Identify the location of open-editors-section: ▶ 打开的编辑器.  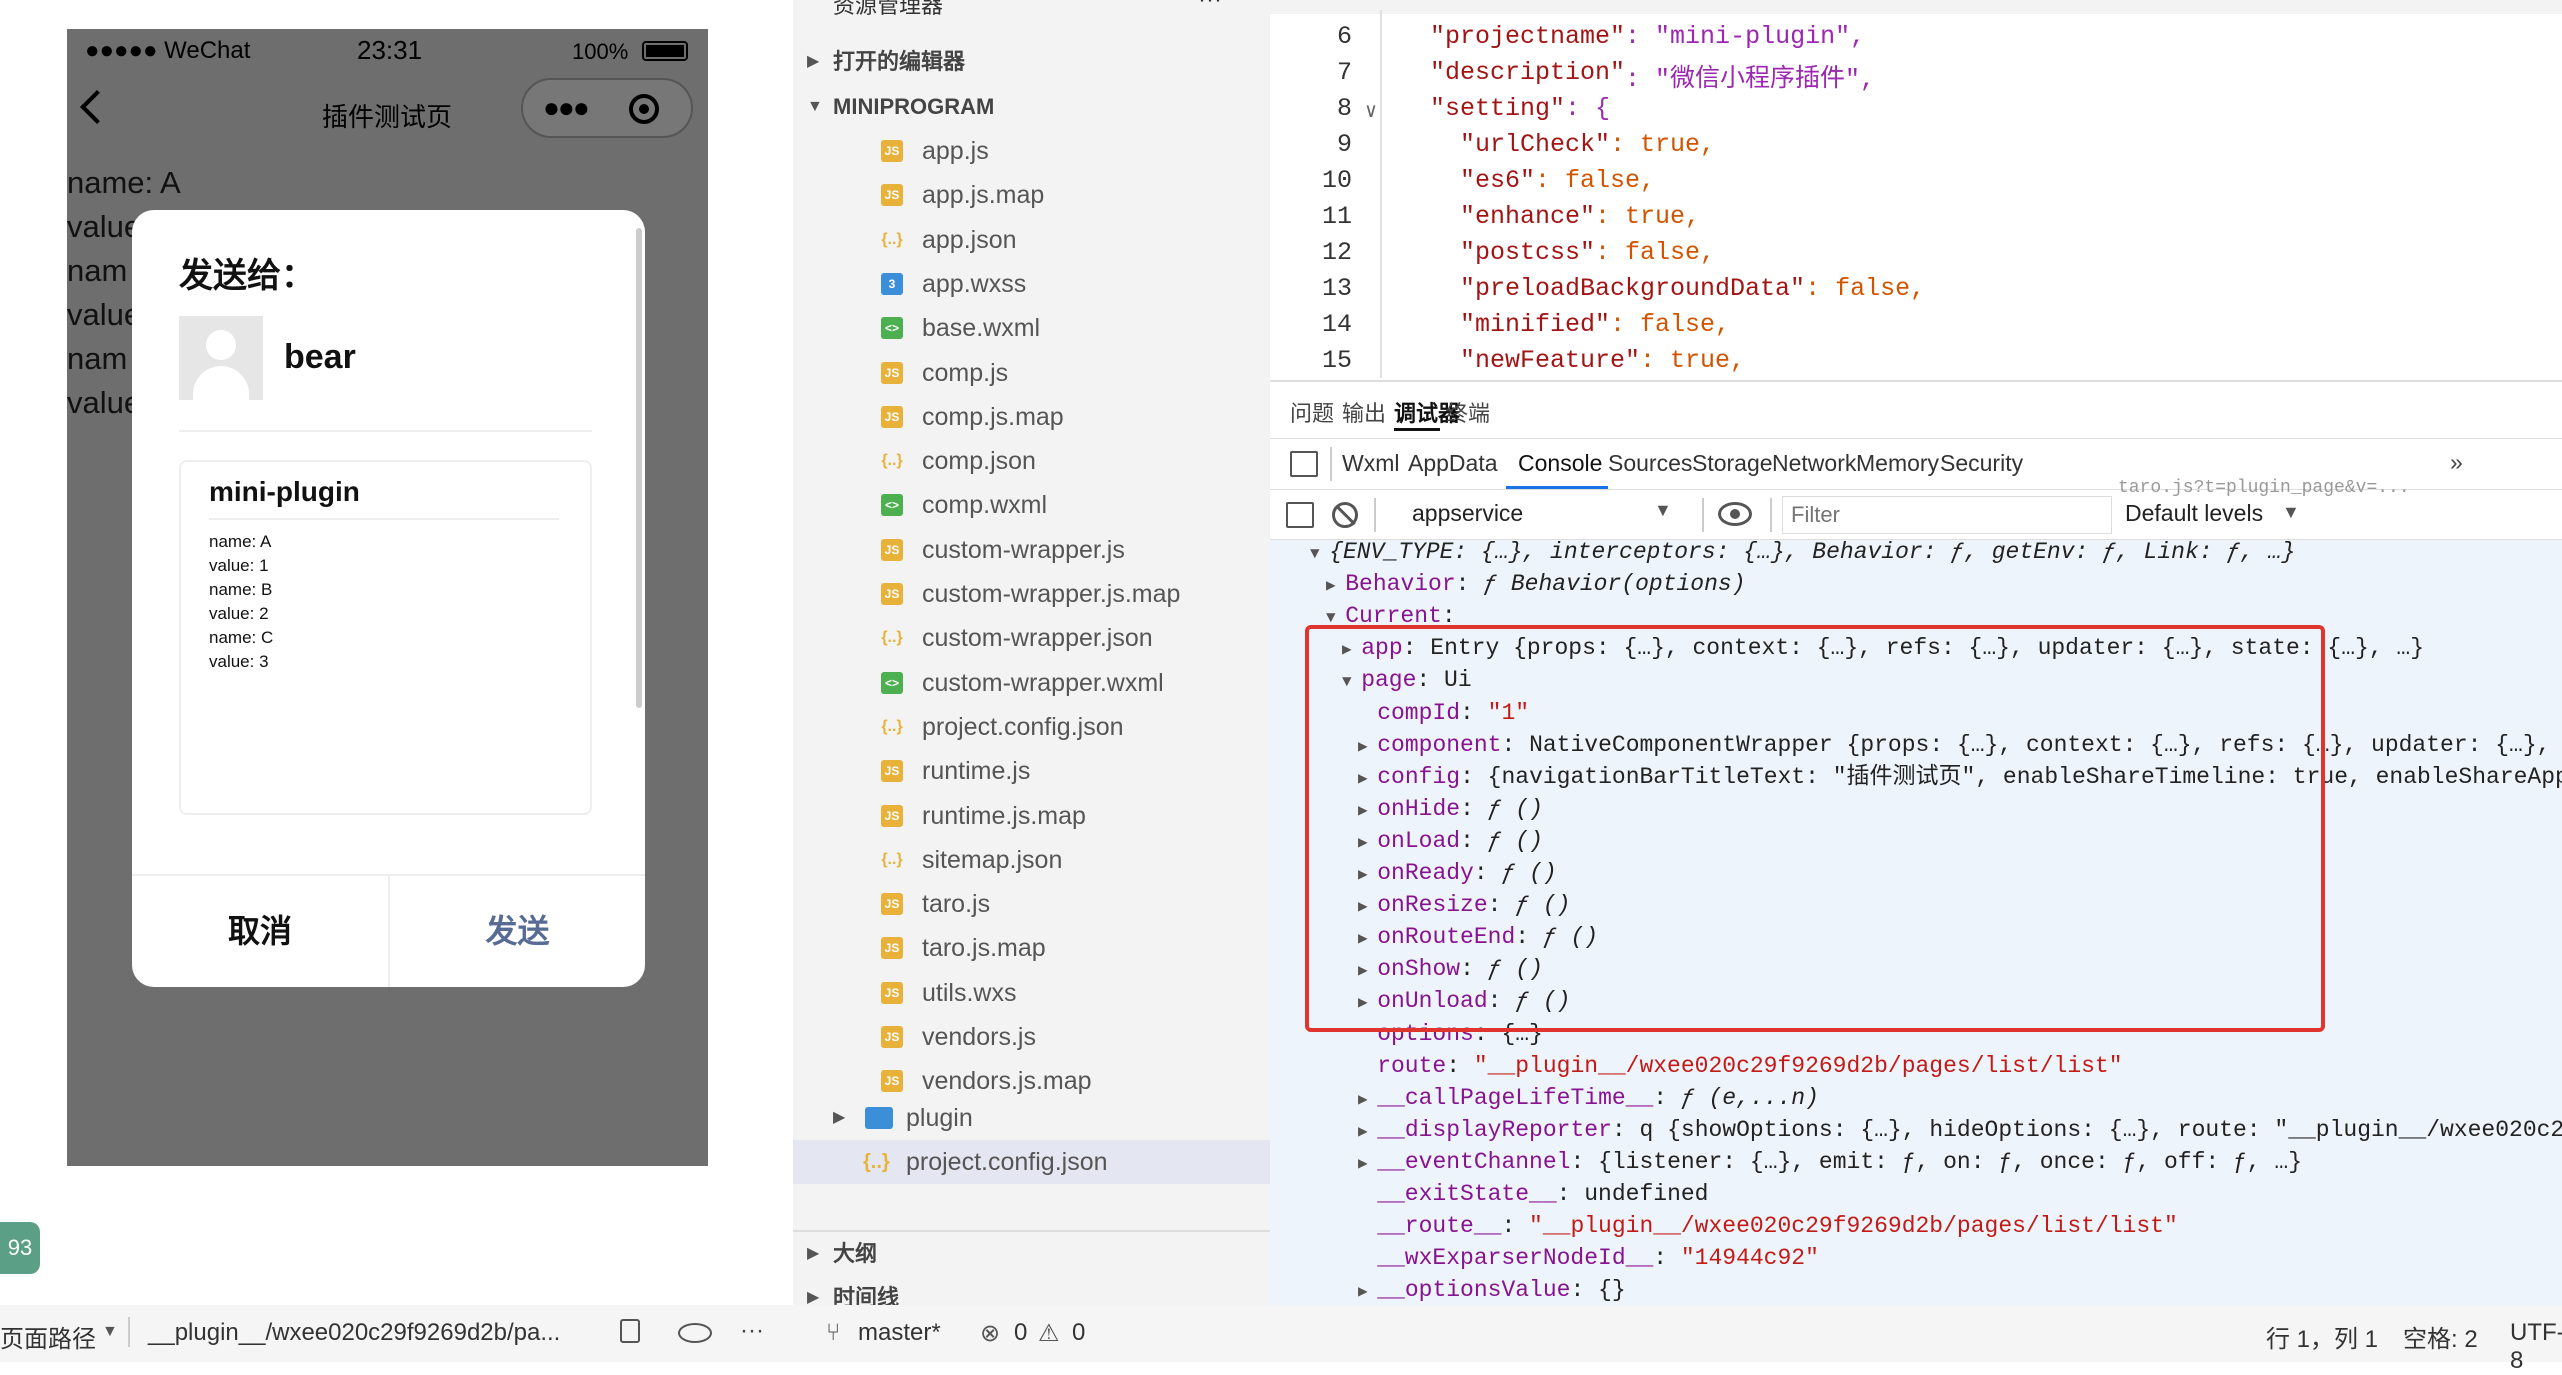
(1031, 62).